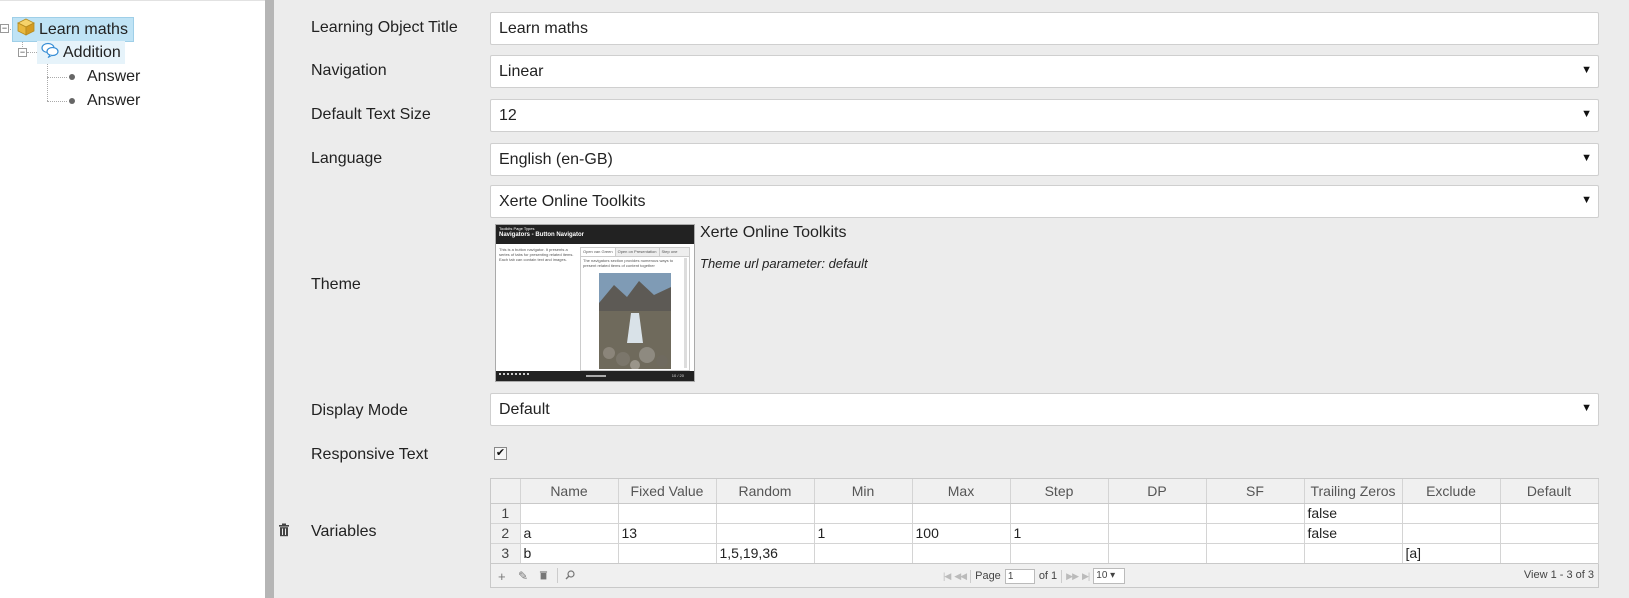 This screenshot has height=598, width=1629. I want to click on search-icon, so click(570, 576).